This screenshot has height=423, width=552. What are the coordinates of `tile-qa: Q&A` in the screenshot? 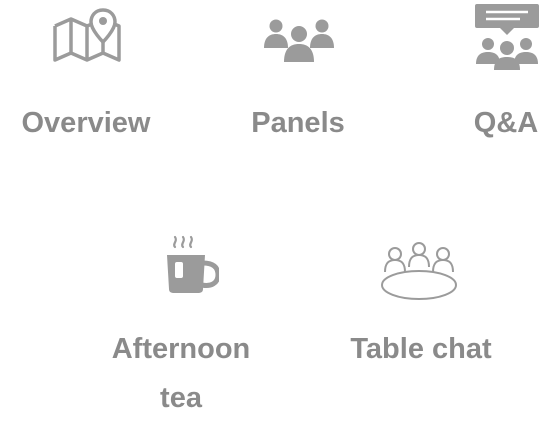 It's located at (506, 75).